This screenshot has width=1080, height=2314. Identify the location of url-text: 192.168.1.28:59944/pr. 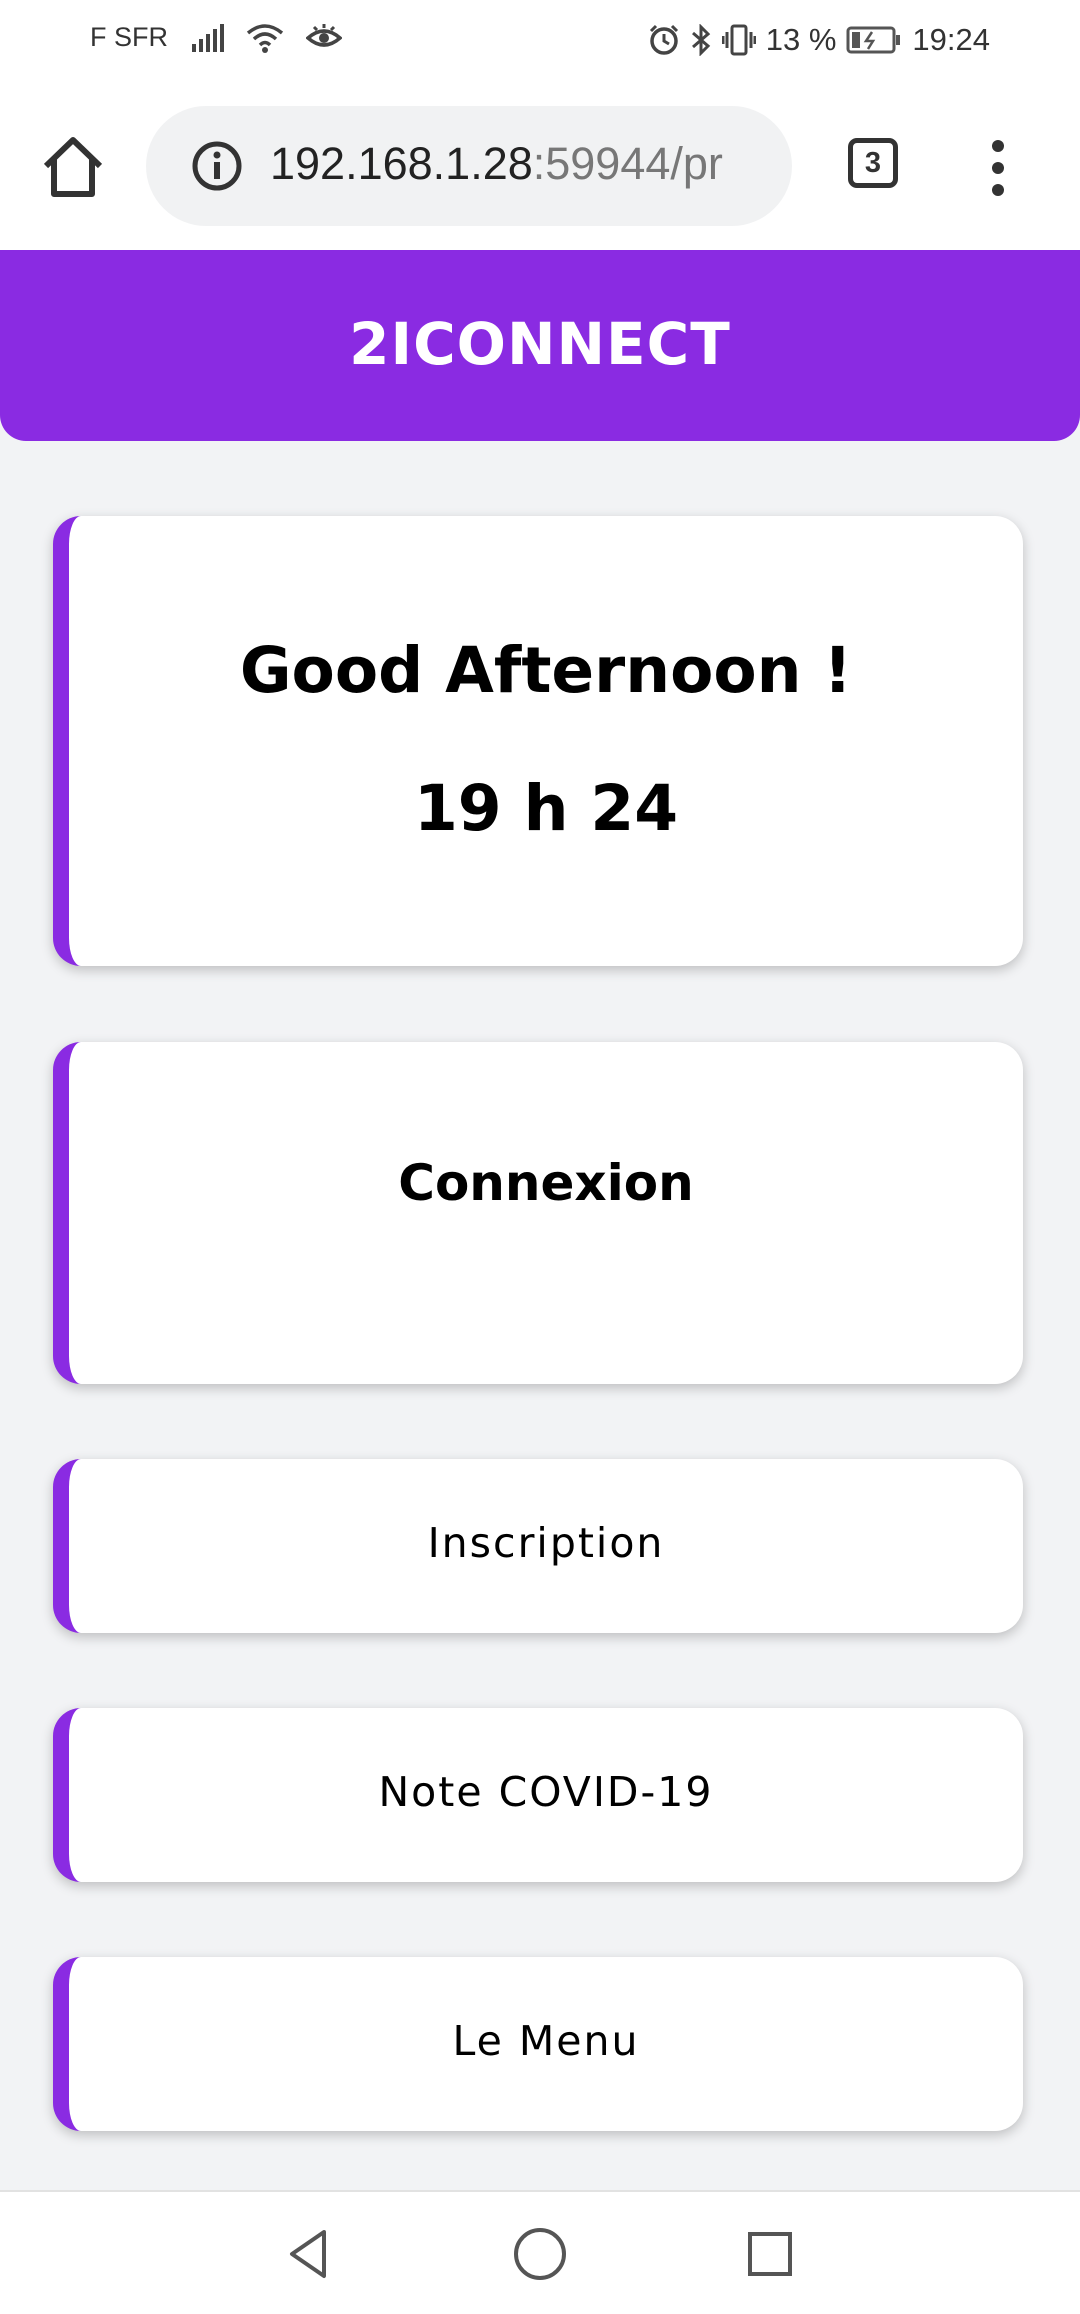
(496, 164).